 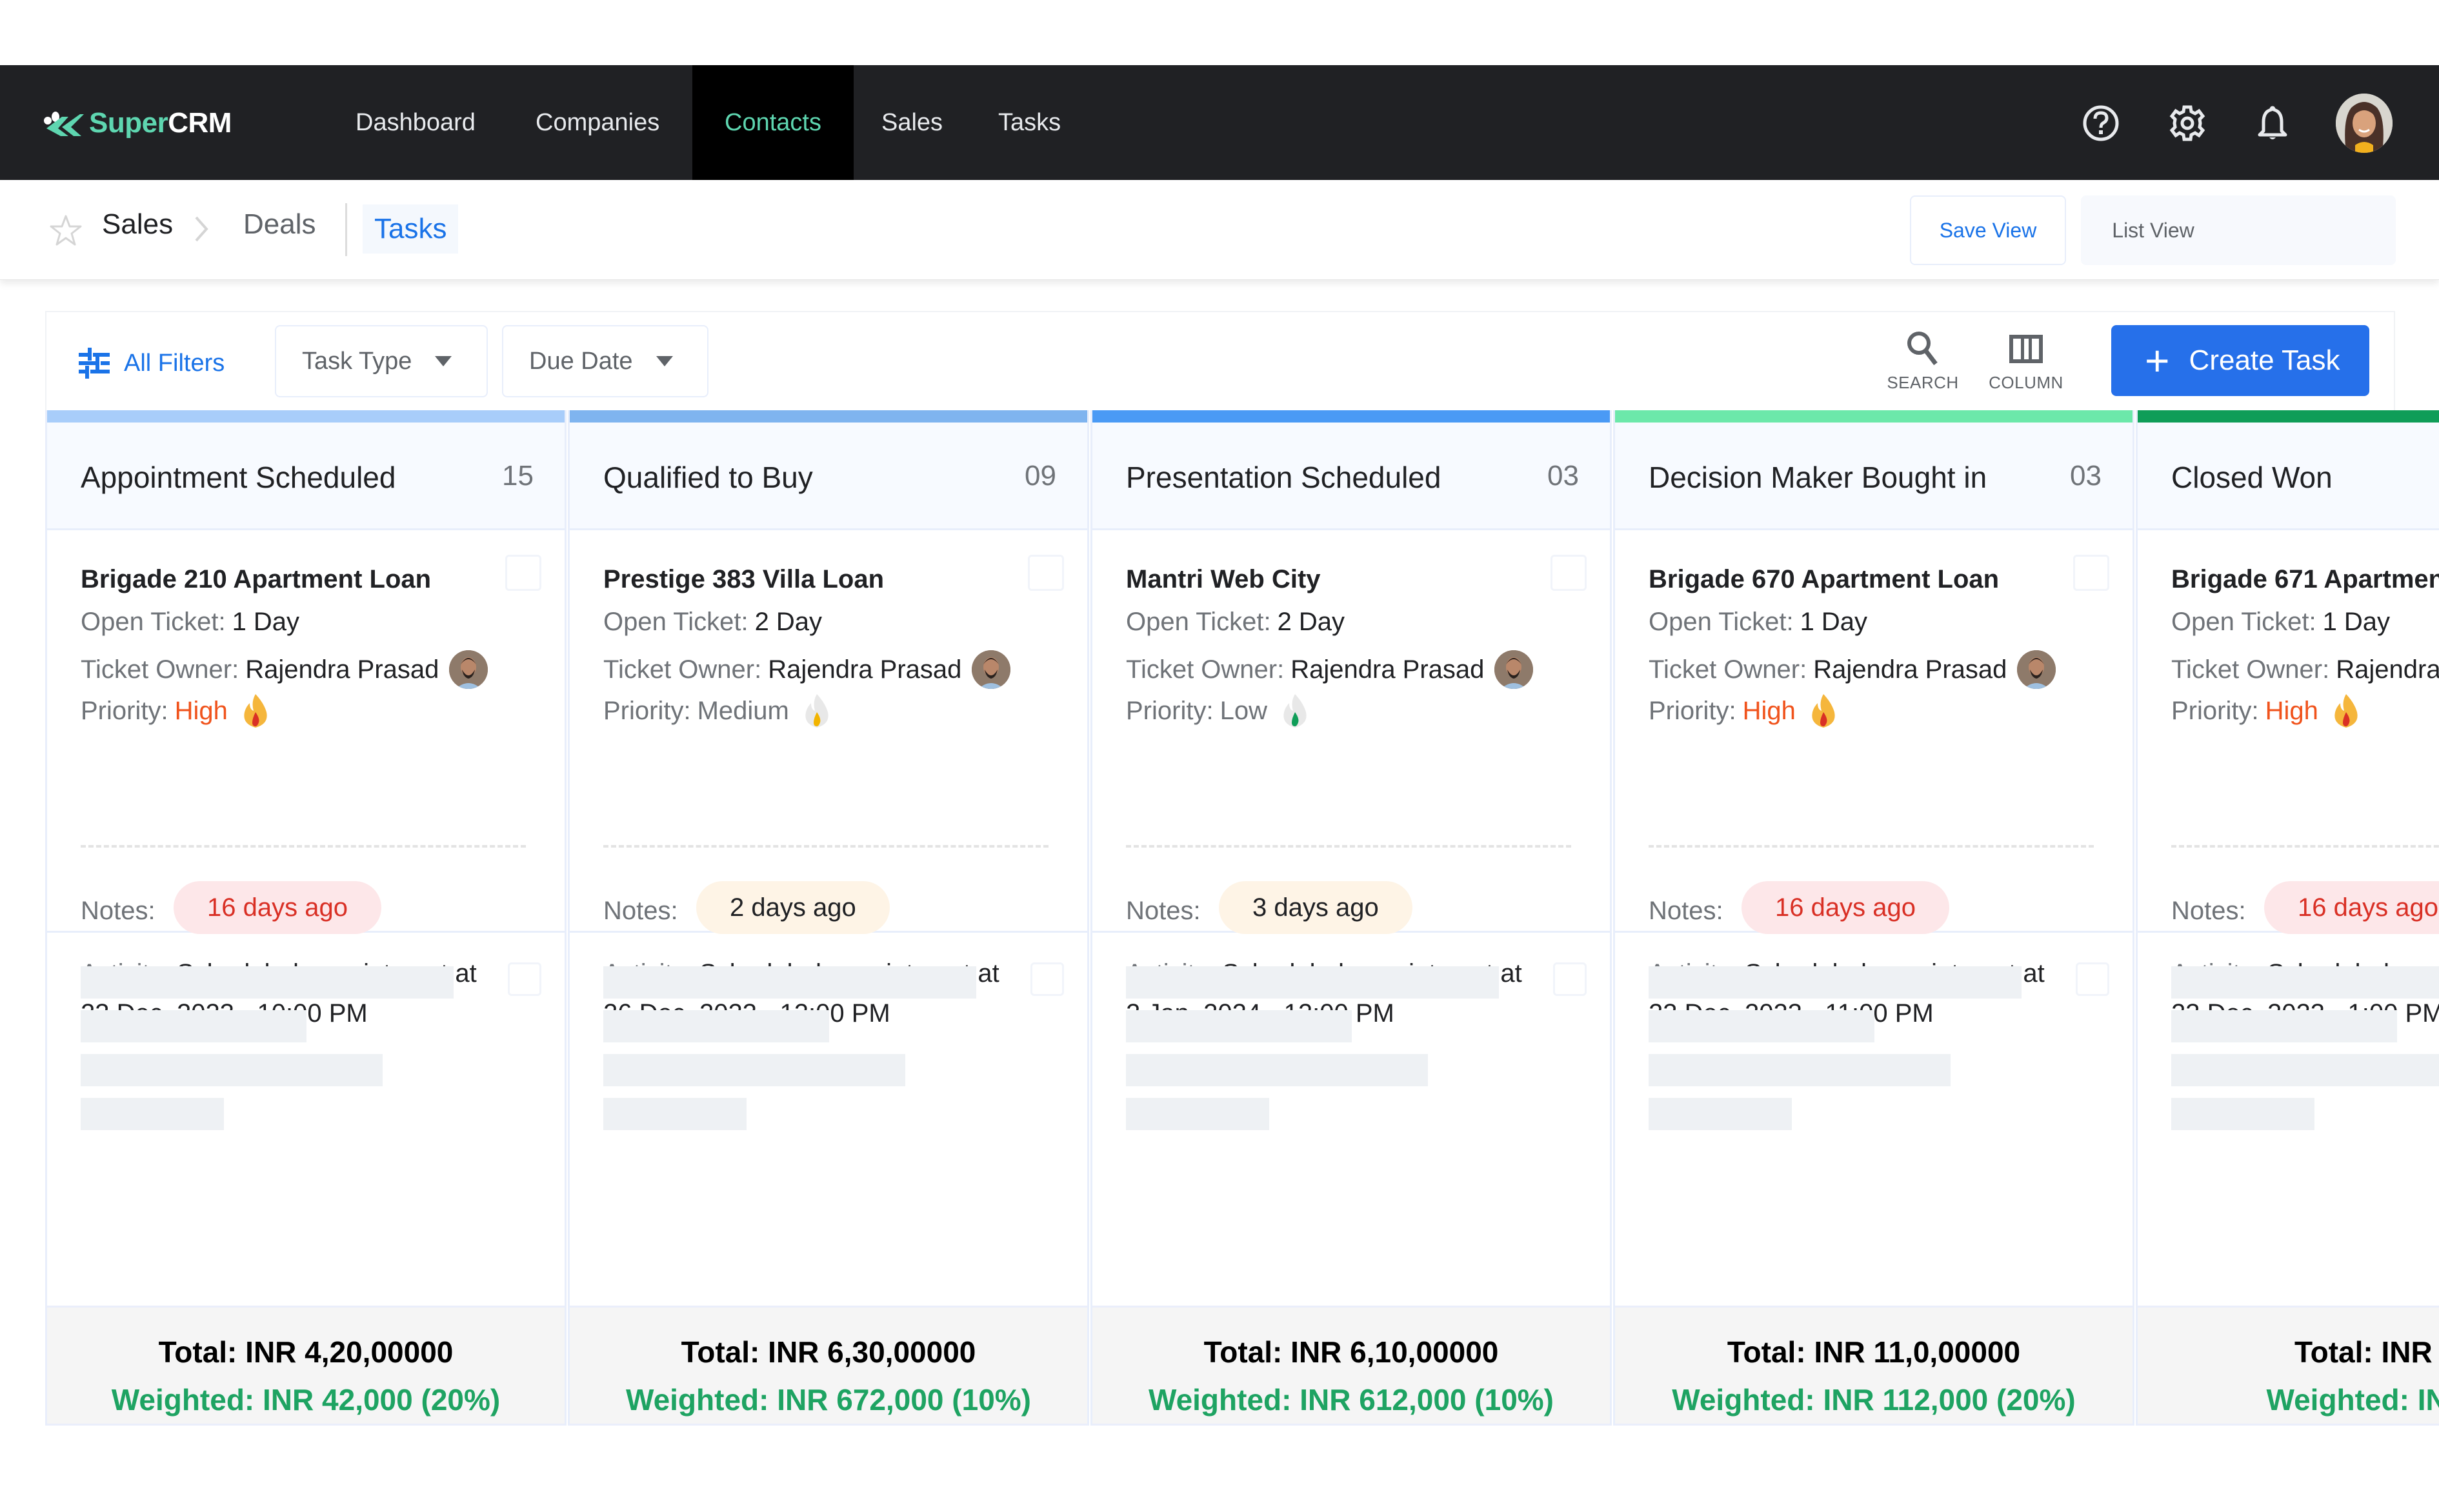 I want to click on column-header: Presentation Scheduled 03, so click(x=1351, y=477).